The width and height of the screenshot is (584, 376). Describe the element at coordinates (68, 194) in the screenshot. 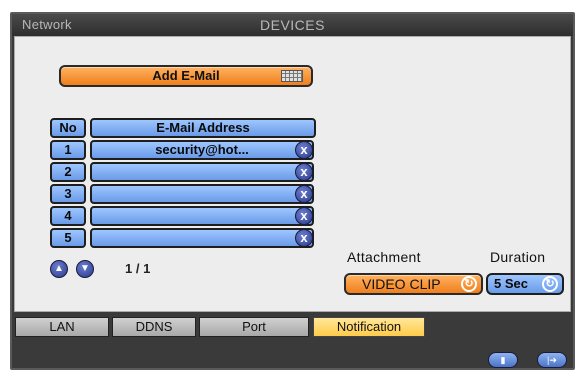

I see `row-number: 3` at that location.